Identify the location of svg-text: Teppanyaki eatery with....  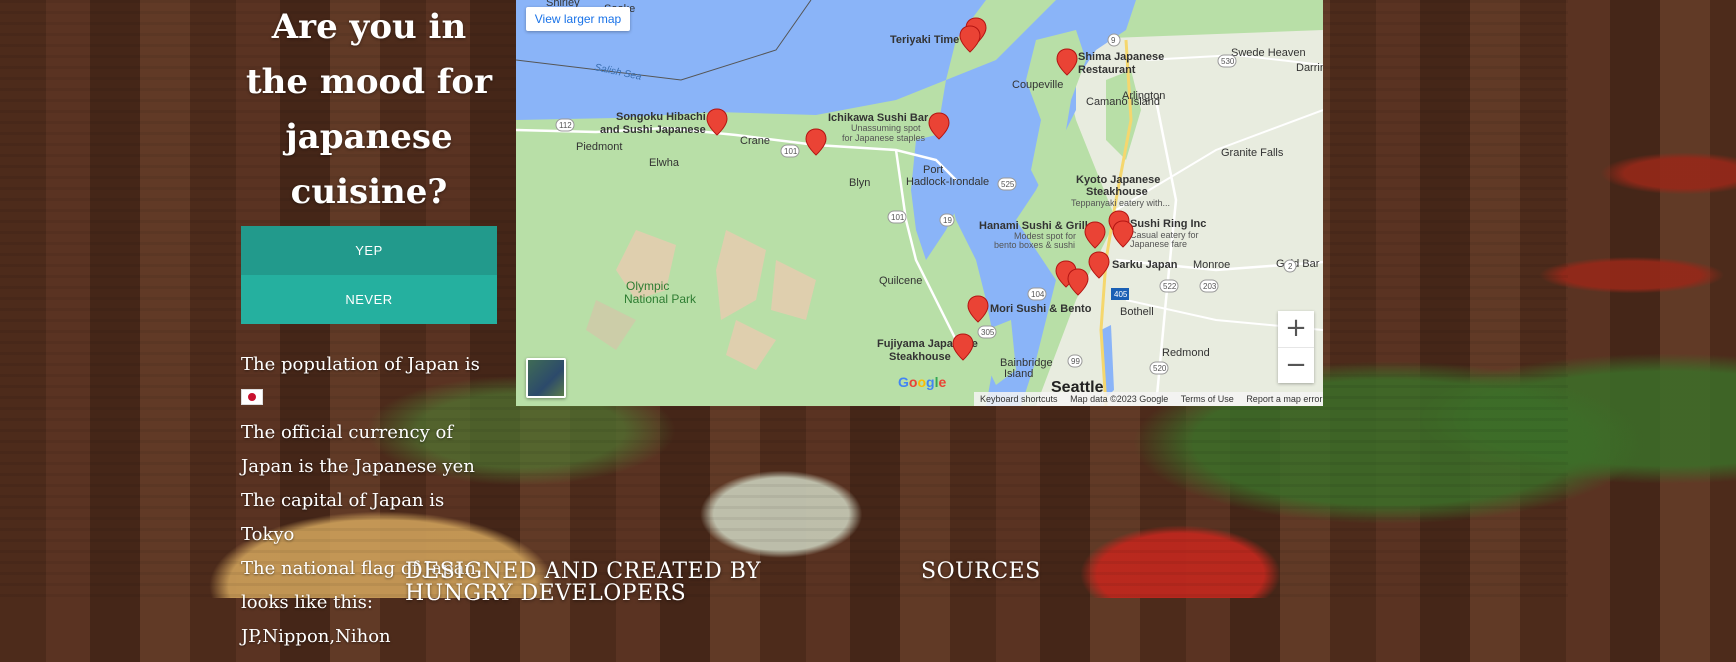
(1120, 203).